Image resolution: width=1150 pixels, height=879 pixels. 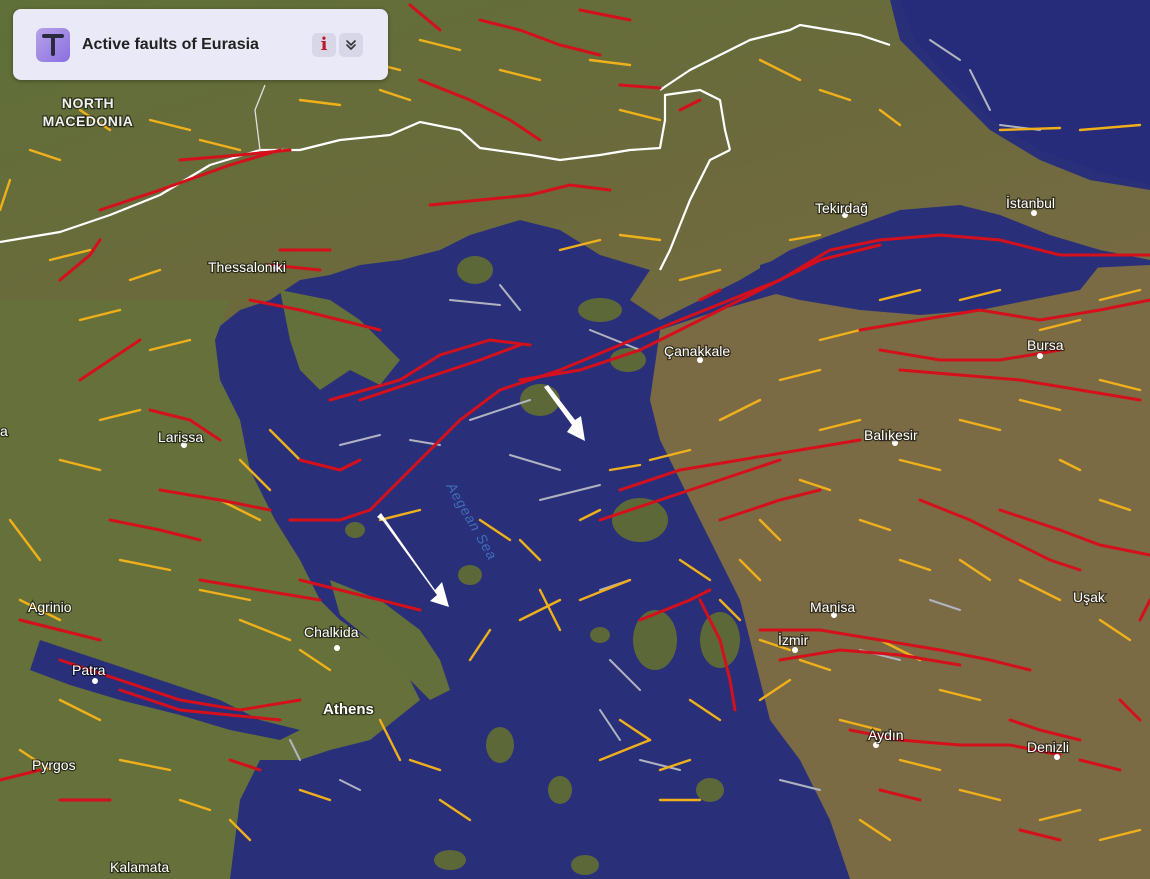 I want to click on layer-title: Active faults of Eurasia, so click(x=170, y=44).